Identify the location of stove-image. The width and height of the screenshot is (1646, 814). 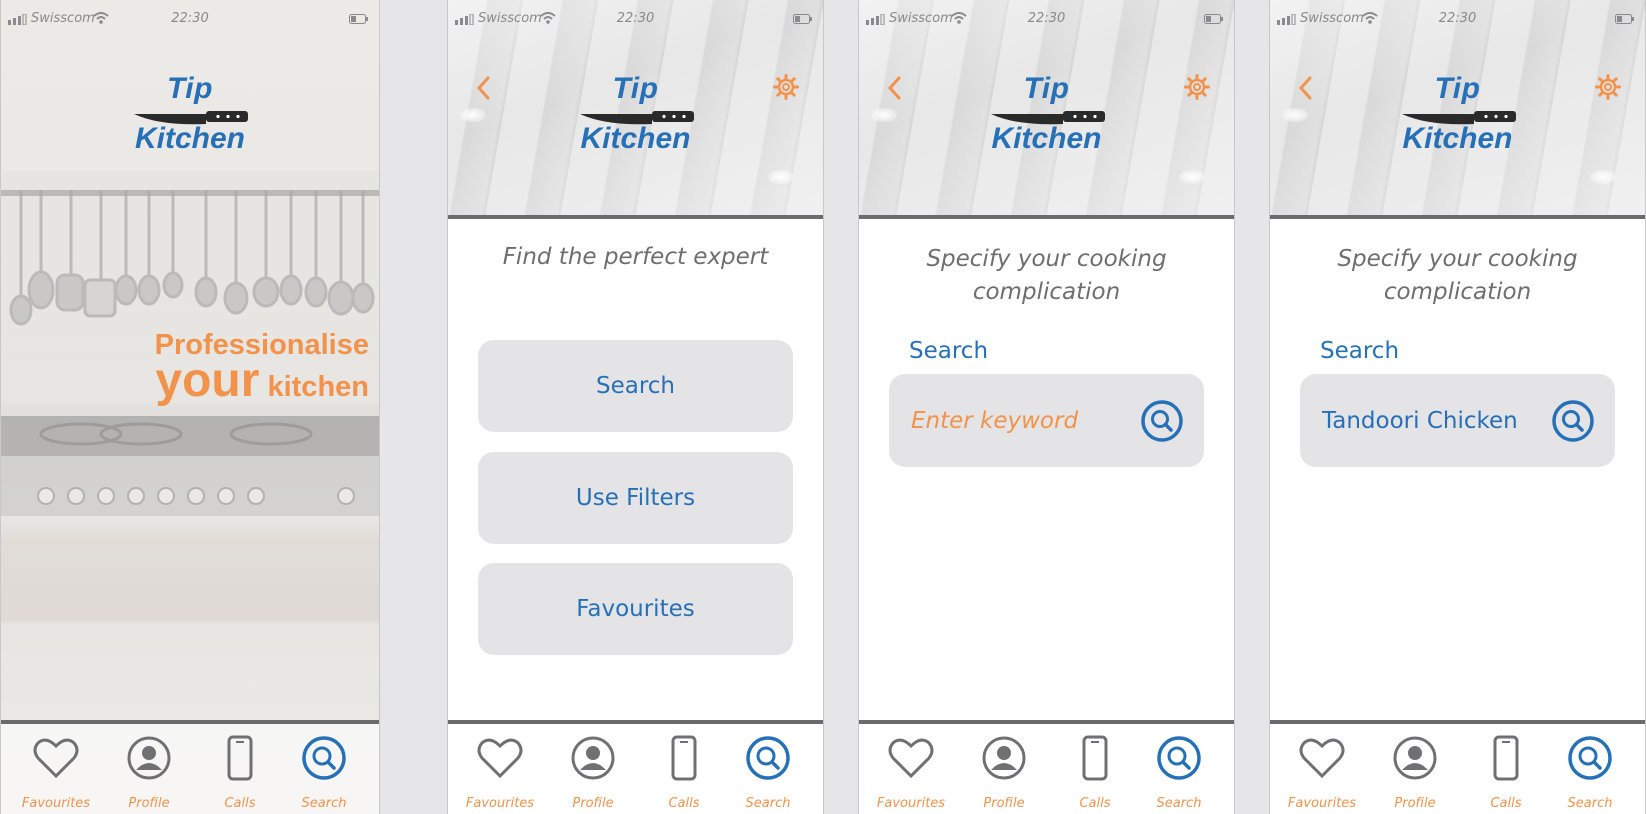
(190, 466).